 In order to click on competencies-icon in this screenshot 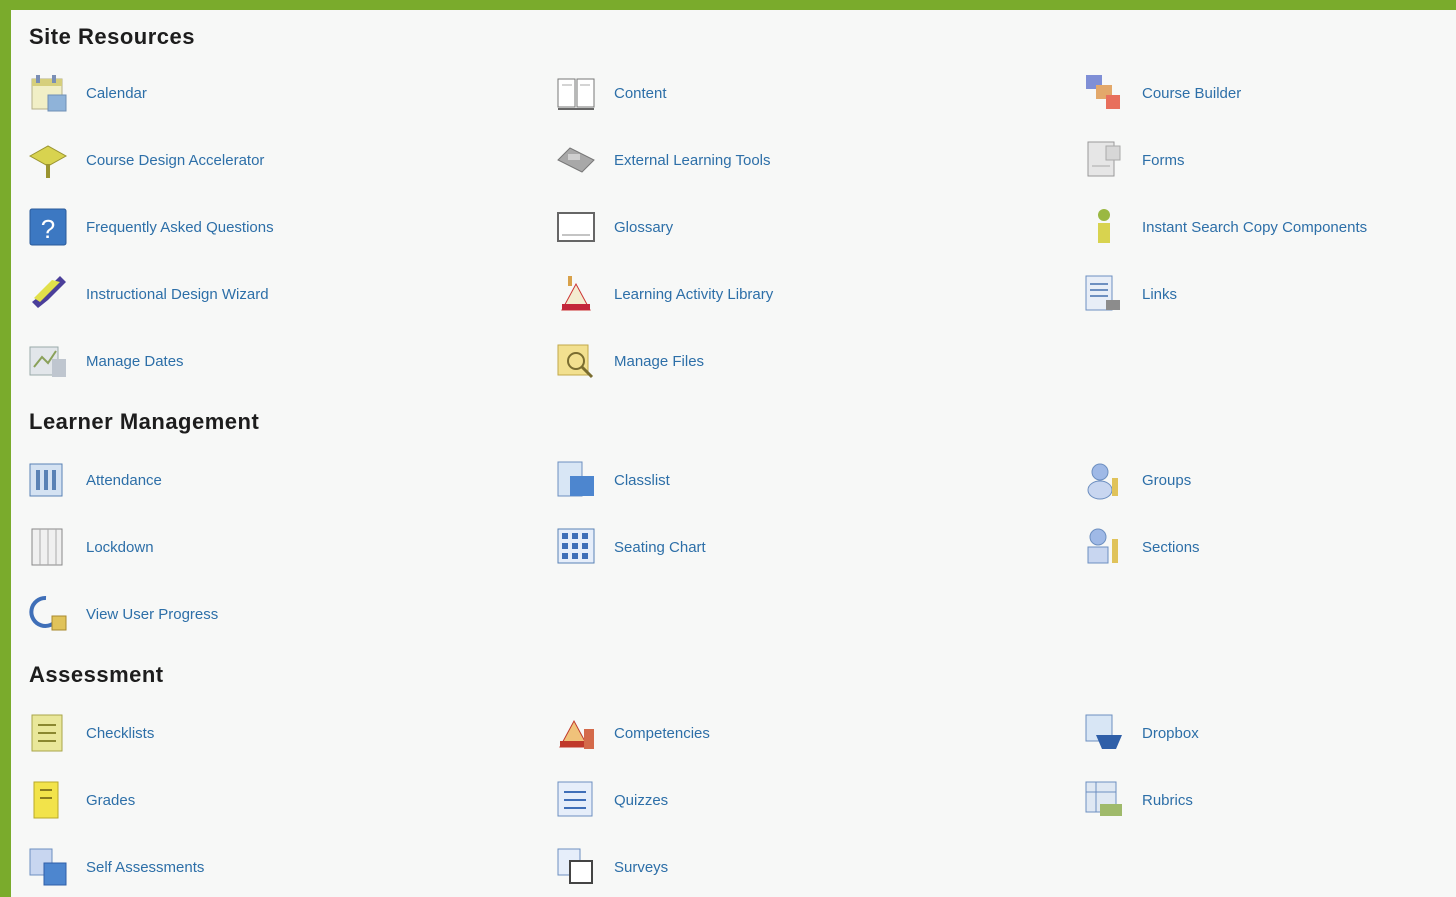, I will do `click(576, 733)`.